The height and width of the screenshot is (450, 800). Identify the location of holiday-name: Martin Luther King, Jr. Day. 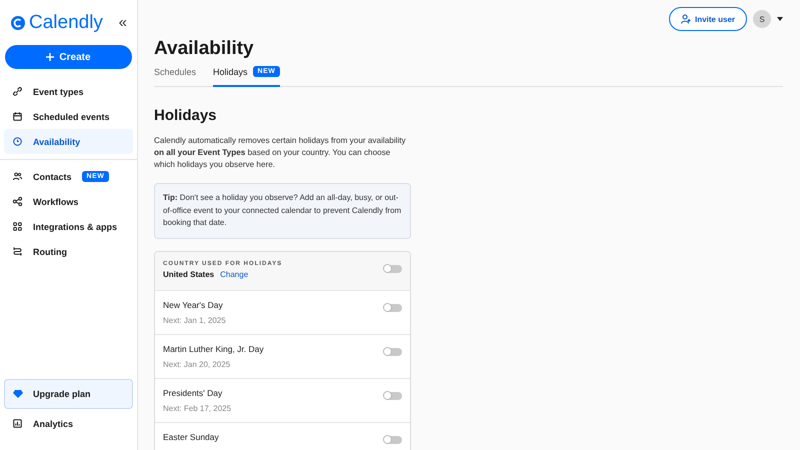
(213, 349).